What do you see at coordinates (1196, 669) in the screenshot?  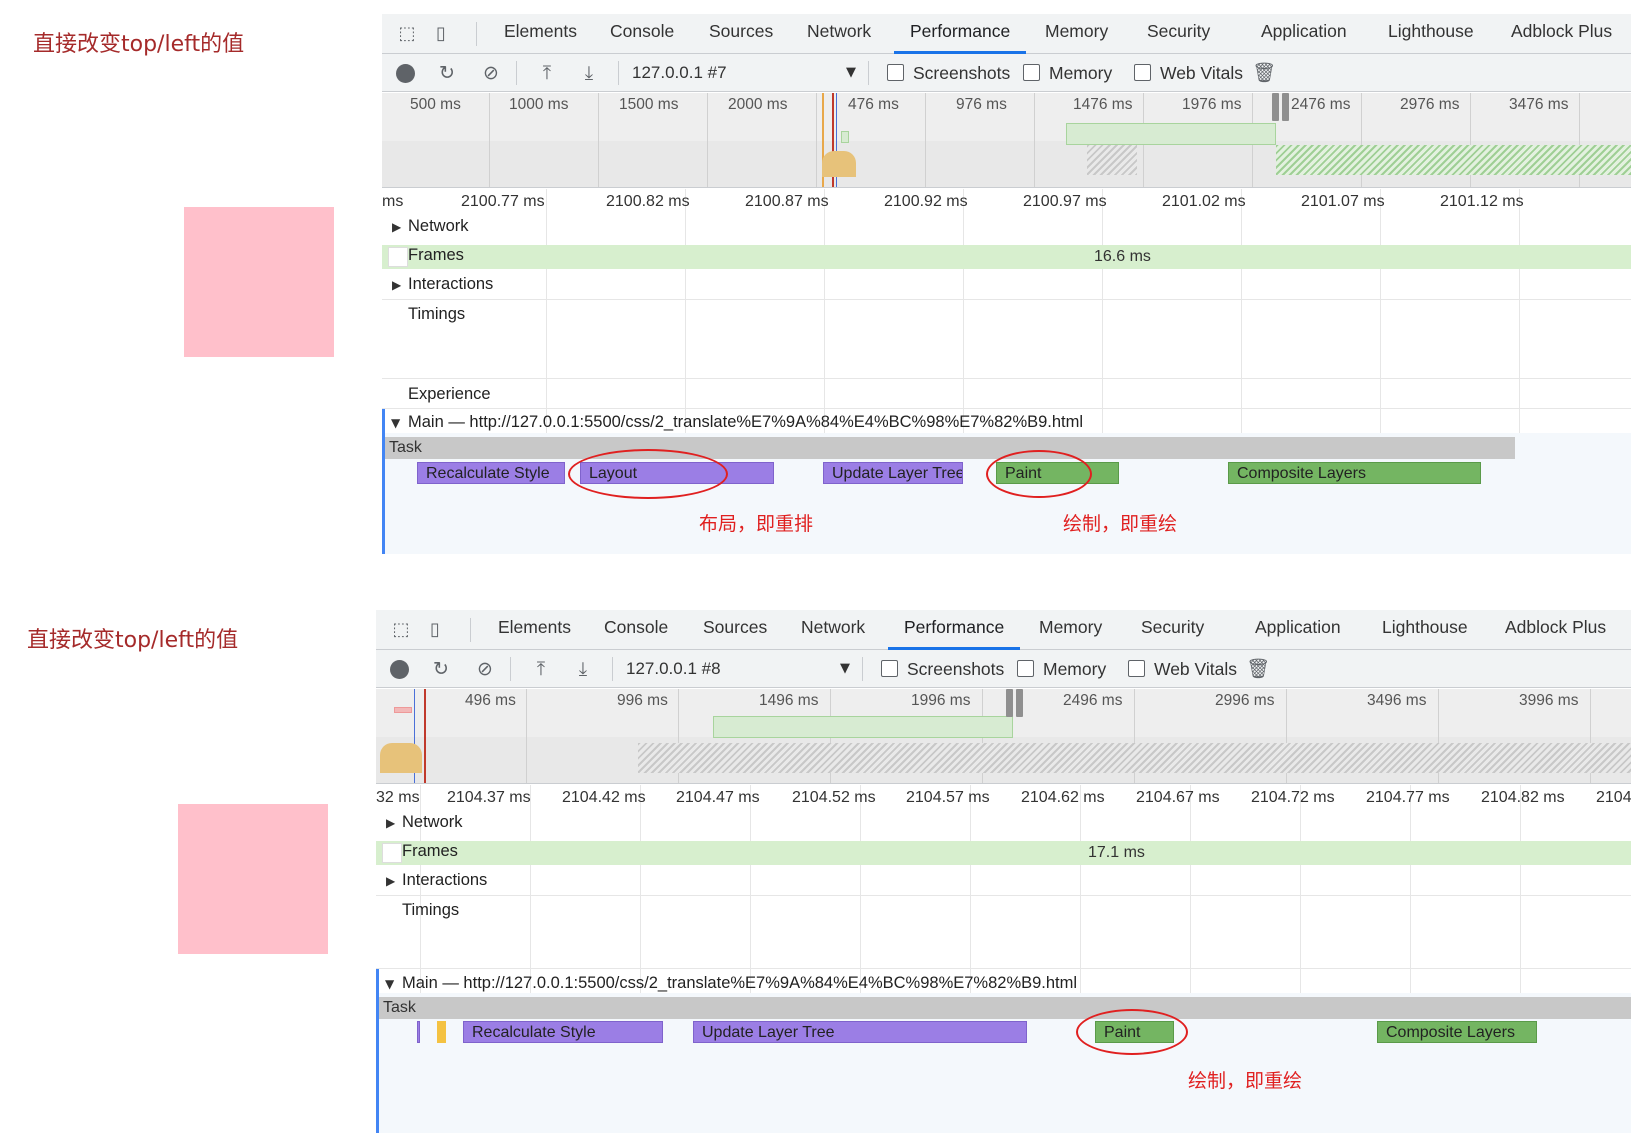 I see `web-vitals-label: Web Vitals` at bounding box center [1196, 669].